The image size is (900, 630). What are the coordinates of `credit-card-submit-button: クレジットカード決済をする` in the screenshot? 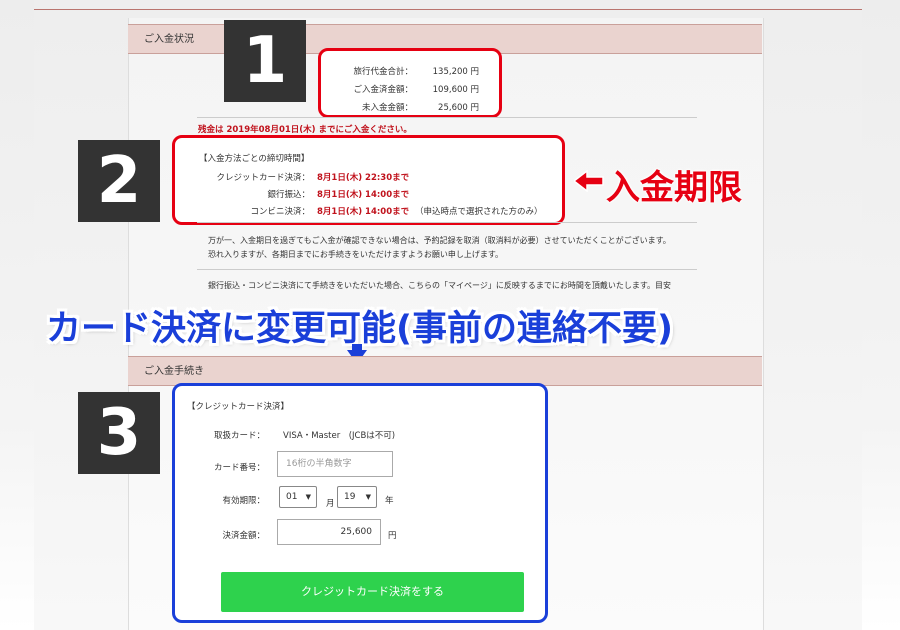 It's located at (372, 592).